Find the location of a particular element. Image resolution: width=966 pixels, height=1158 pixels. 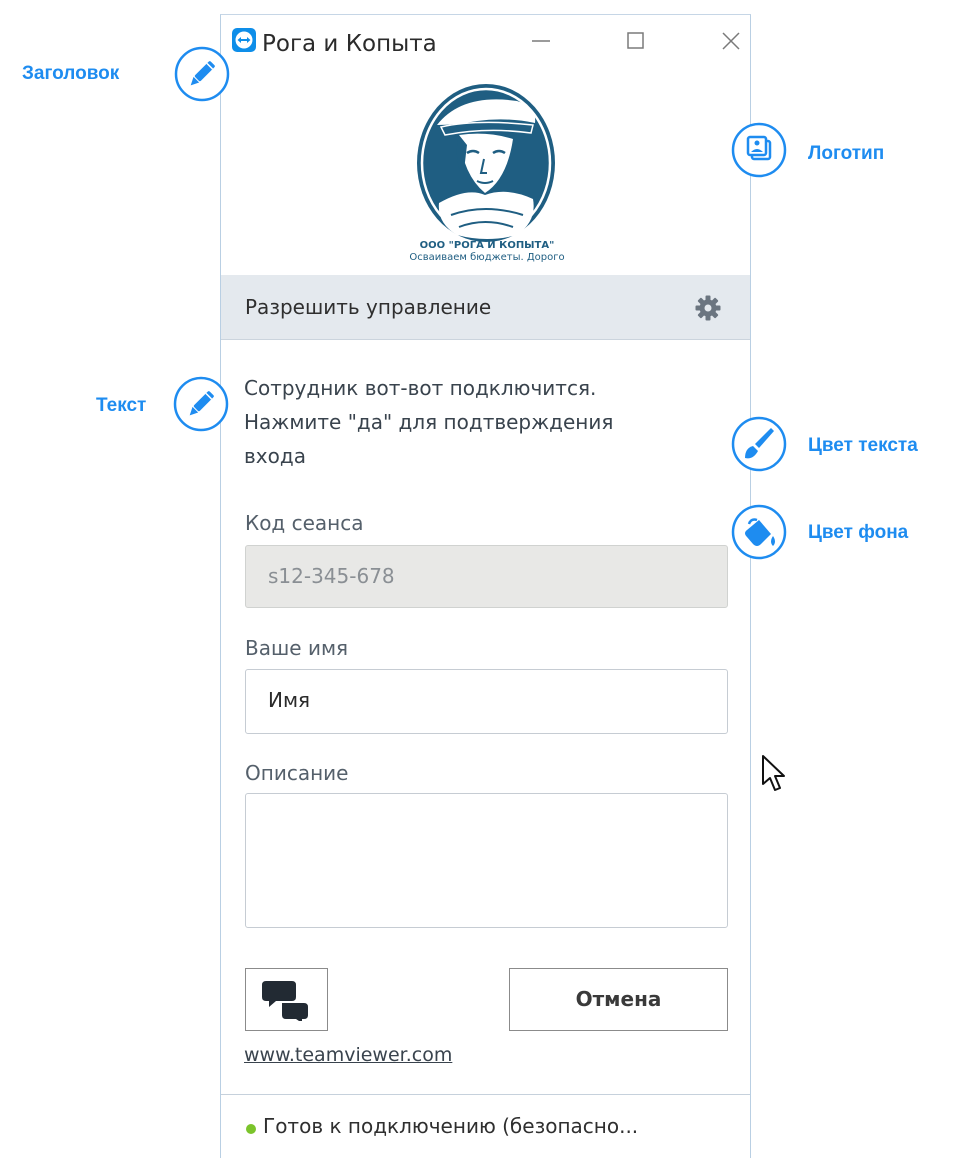

name-value: Имя is located at coordinates (289, 700).